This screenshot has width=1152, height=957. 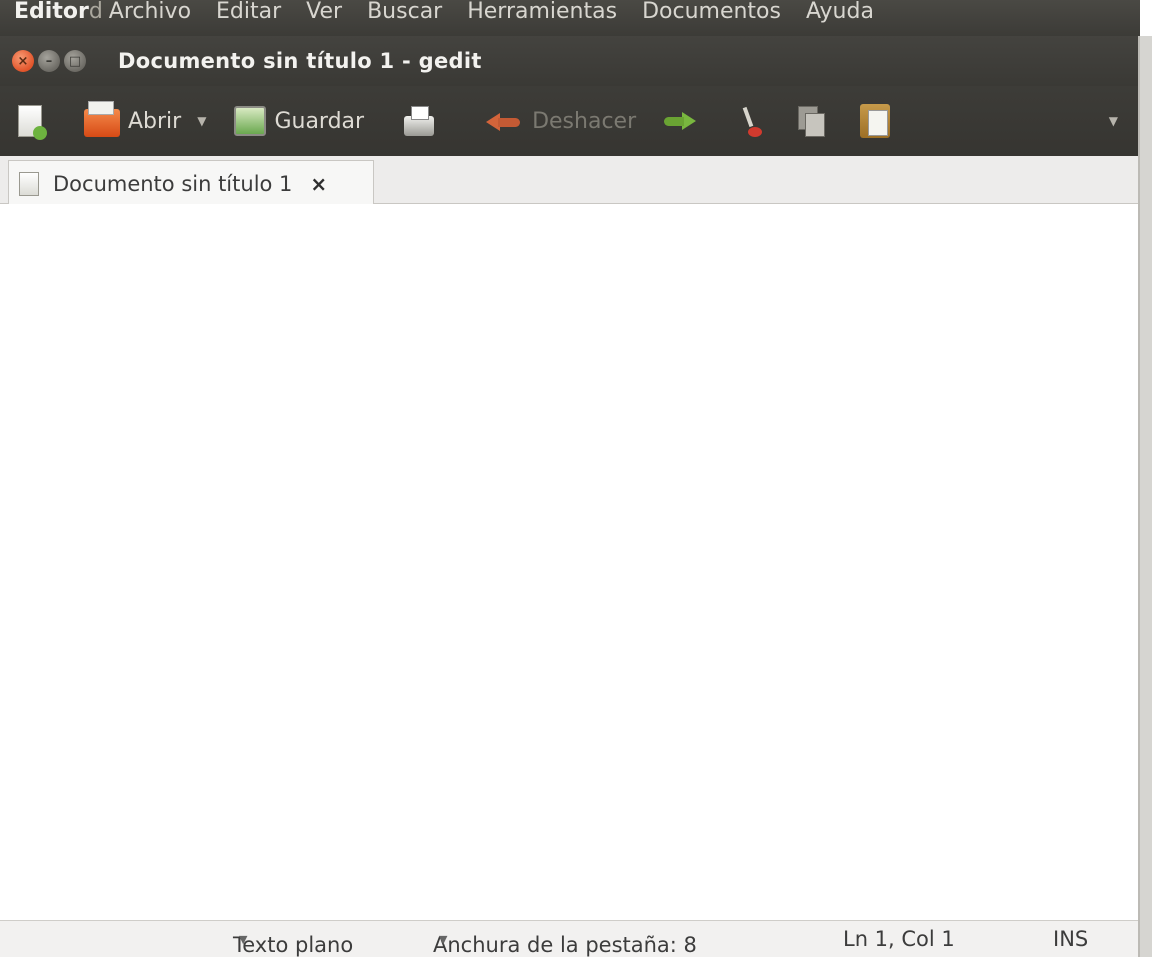 What do you see at coordinates (201, 121) in the screenshot?
I see `open-recent-dropdown: ▼` at bounding box center [201, 121].